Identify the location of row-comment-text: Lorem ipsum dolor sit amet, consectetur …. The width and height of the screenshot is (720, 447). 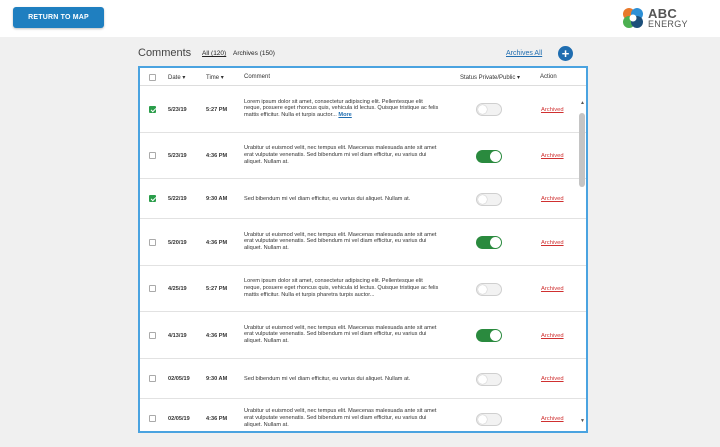
(341, 288).